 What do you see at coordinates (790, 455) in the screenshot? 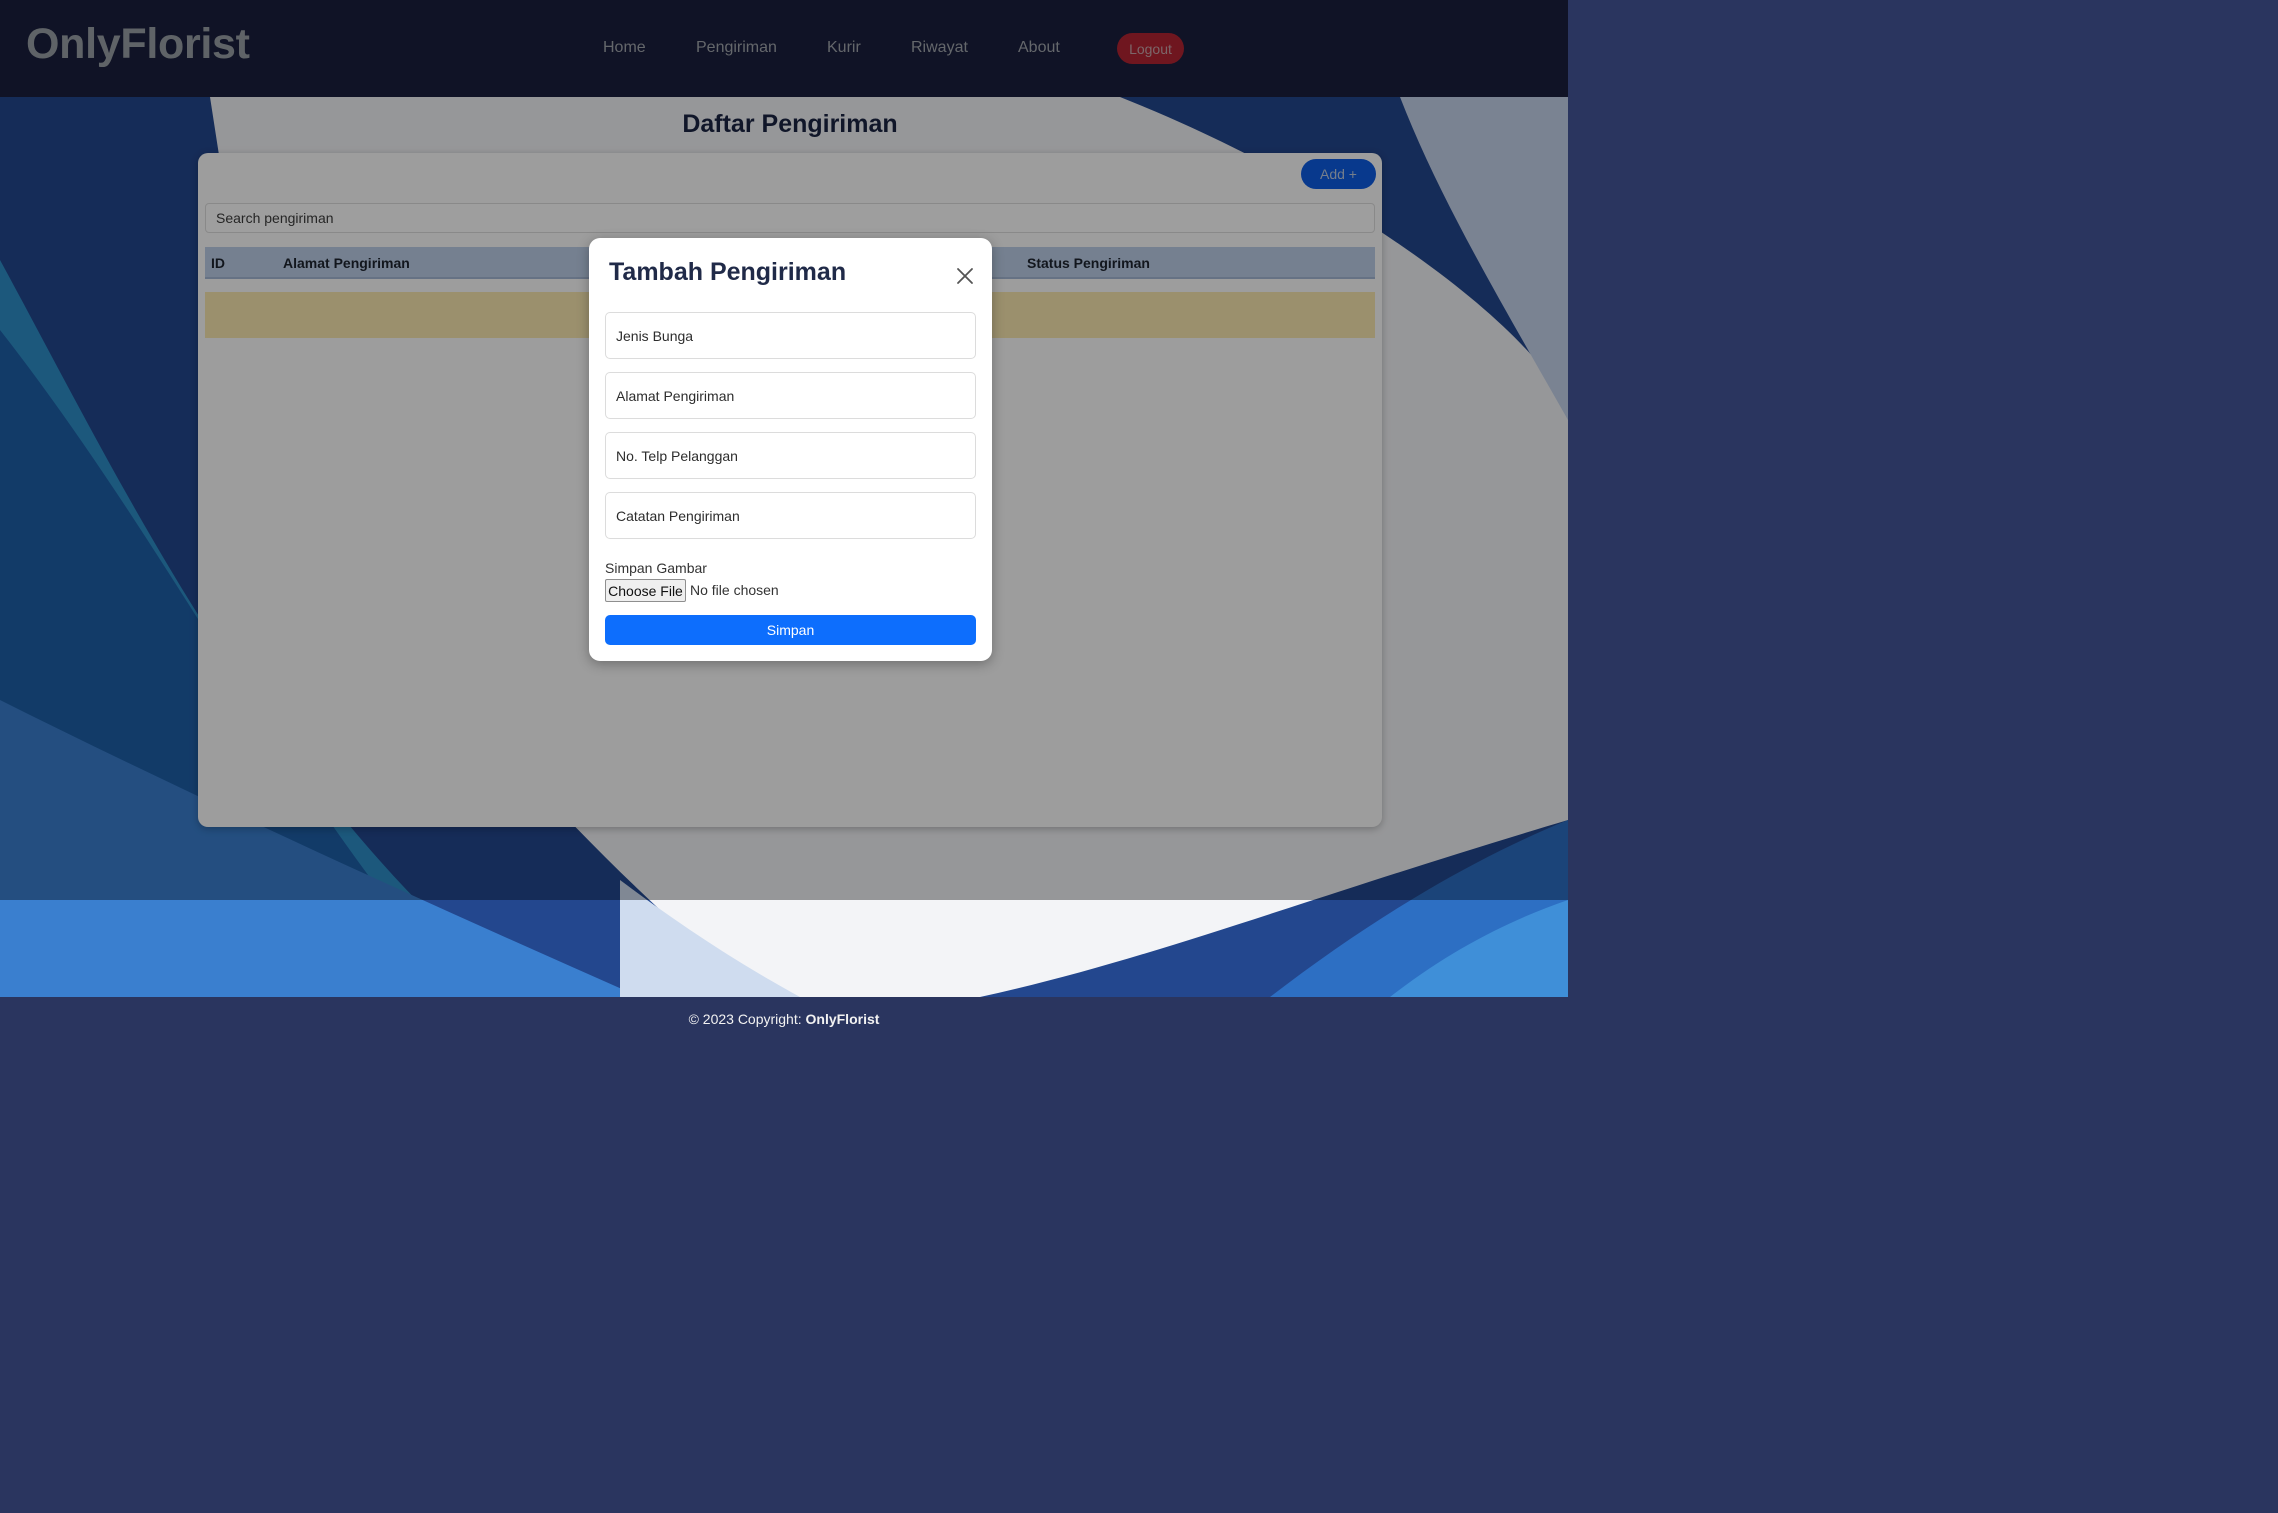
I see `no-telp-field` at bounding box center [790, 455].